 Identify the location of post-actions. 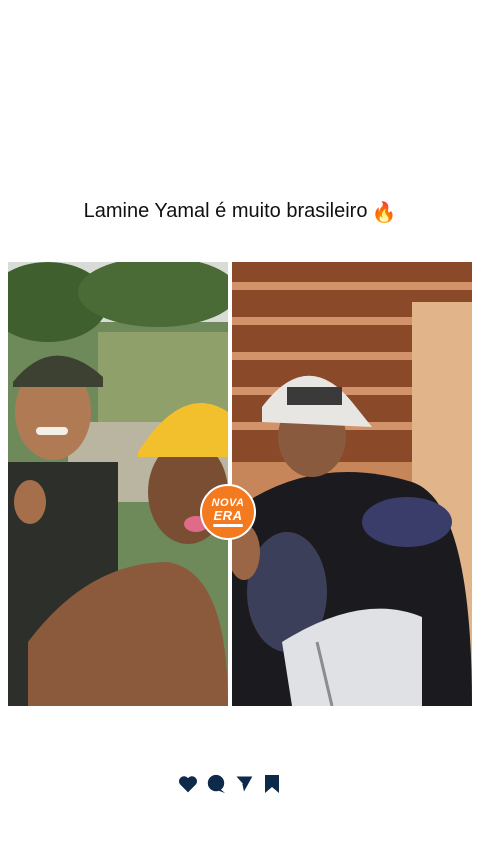
(230, 784).